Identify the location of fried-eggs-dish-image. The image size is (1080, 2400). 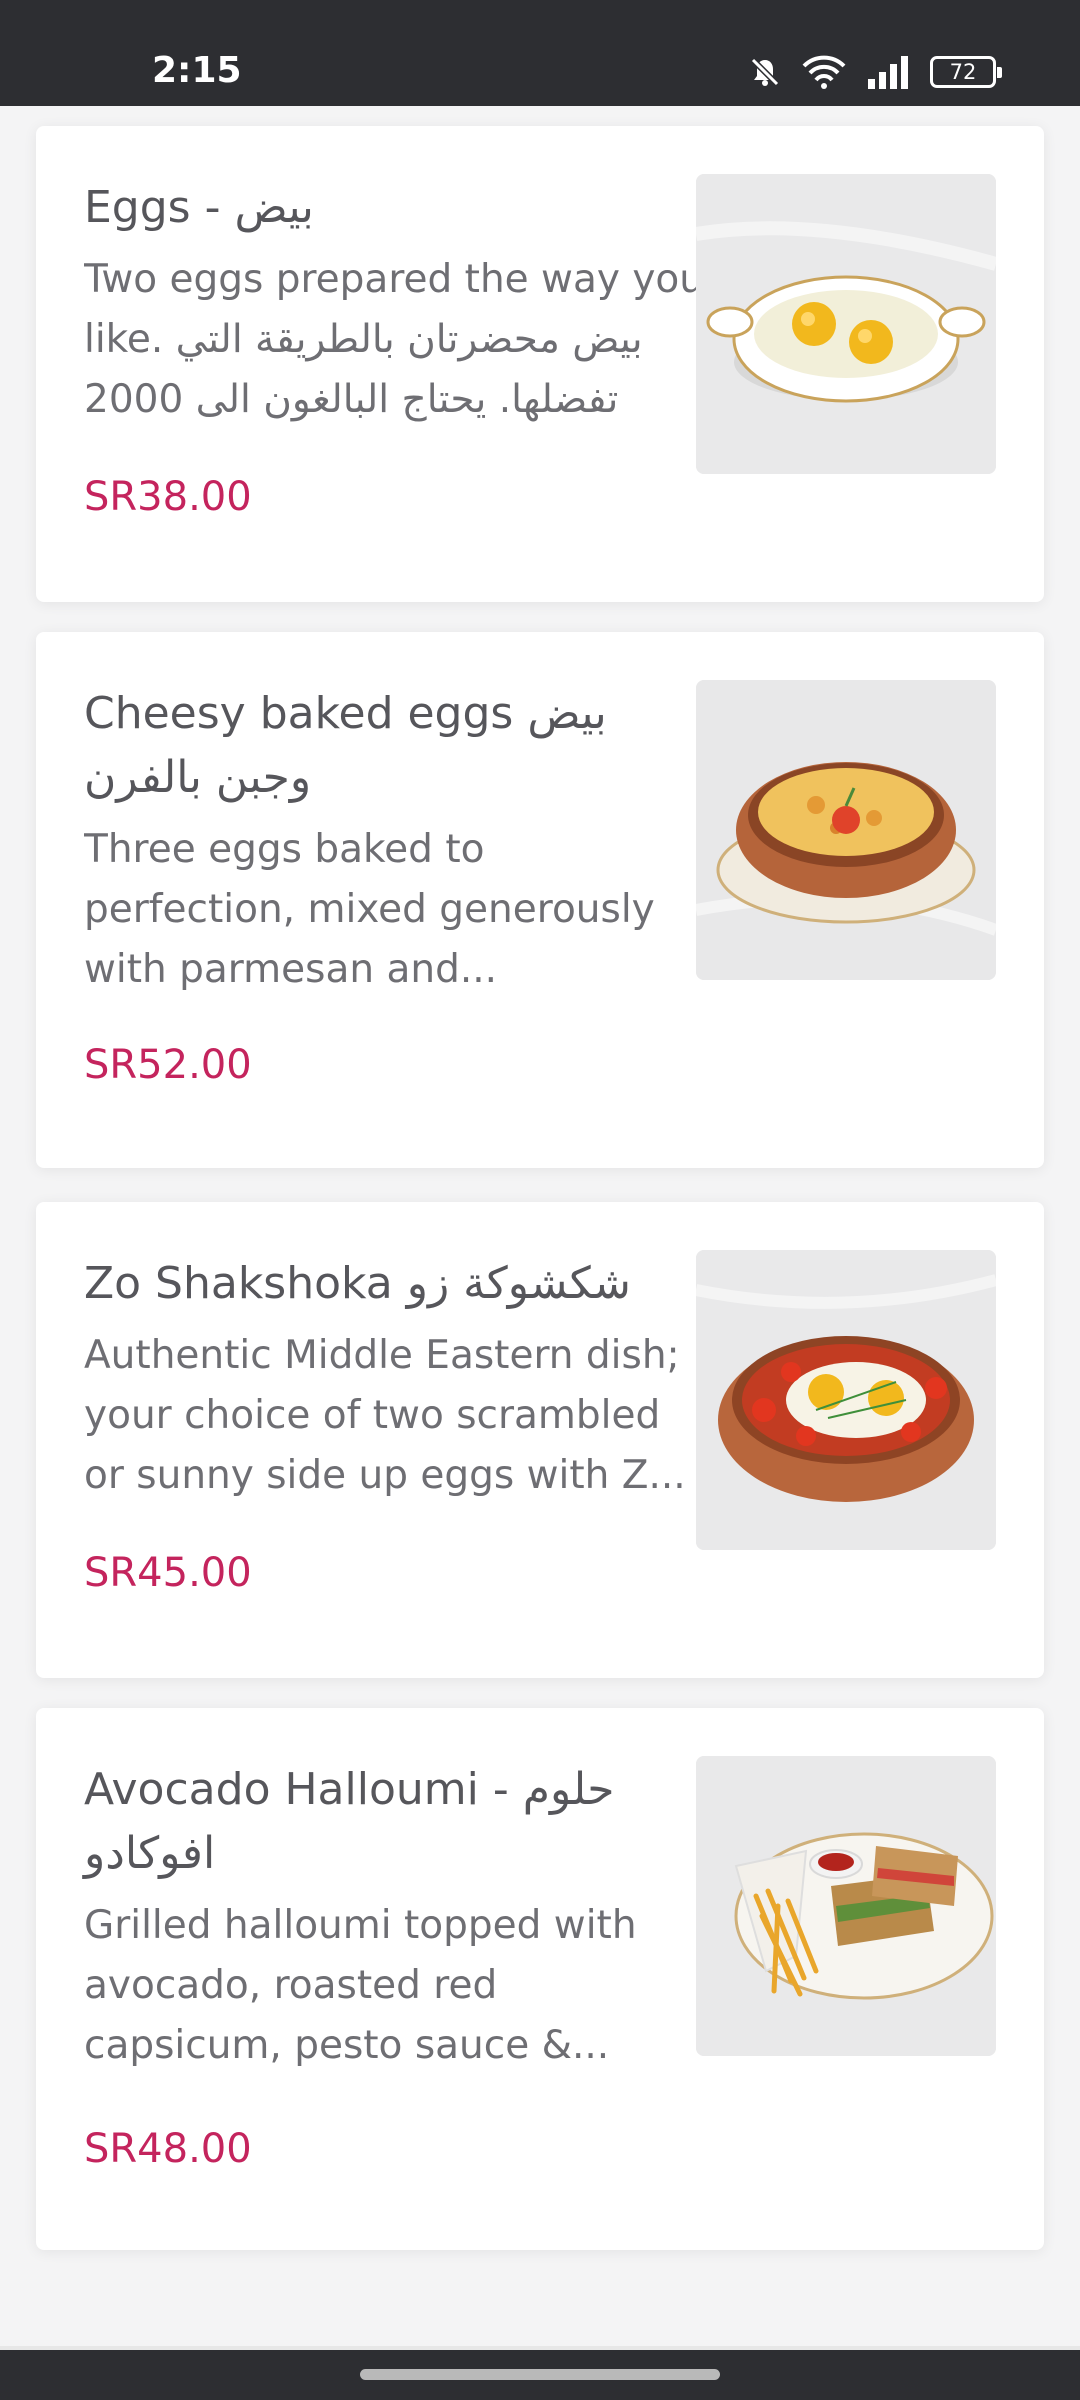
(846, 324).